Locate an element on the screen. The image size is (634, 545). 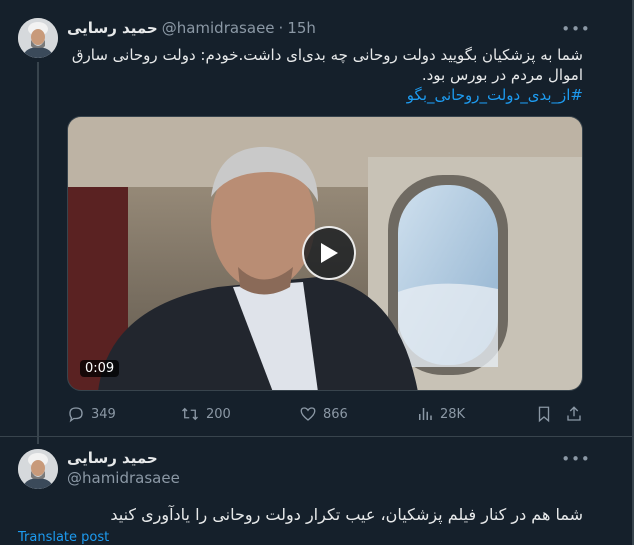
reply-icon is located at coordinates (76, 415).